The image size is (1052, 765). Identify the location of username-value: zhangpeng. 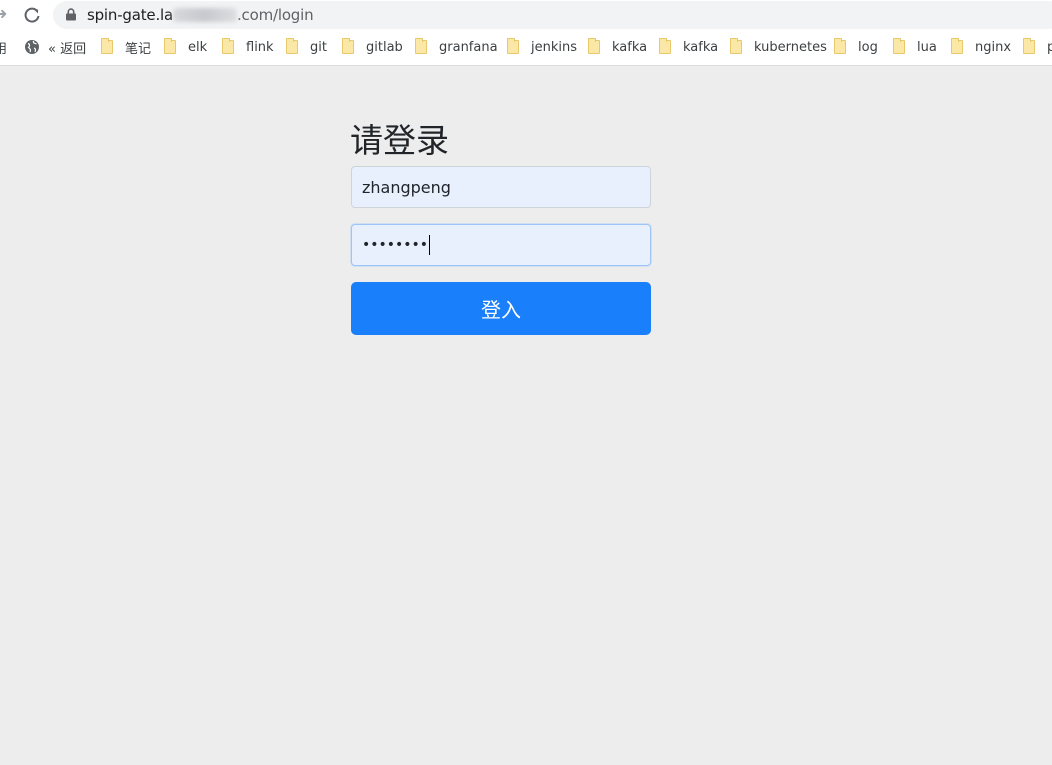
(406, 187).